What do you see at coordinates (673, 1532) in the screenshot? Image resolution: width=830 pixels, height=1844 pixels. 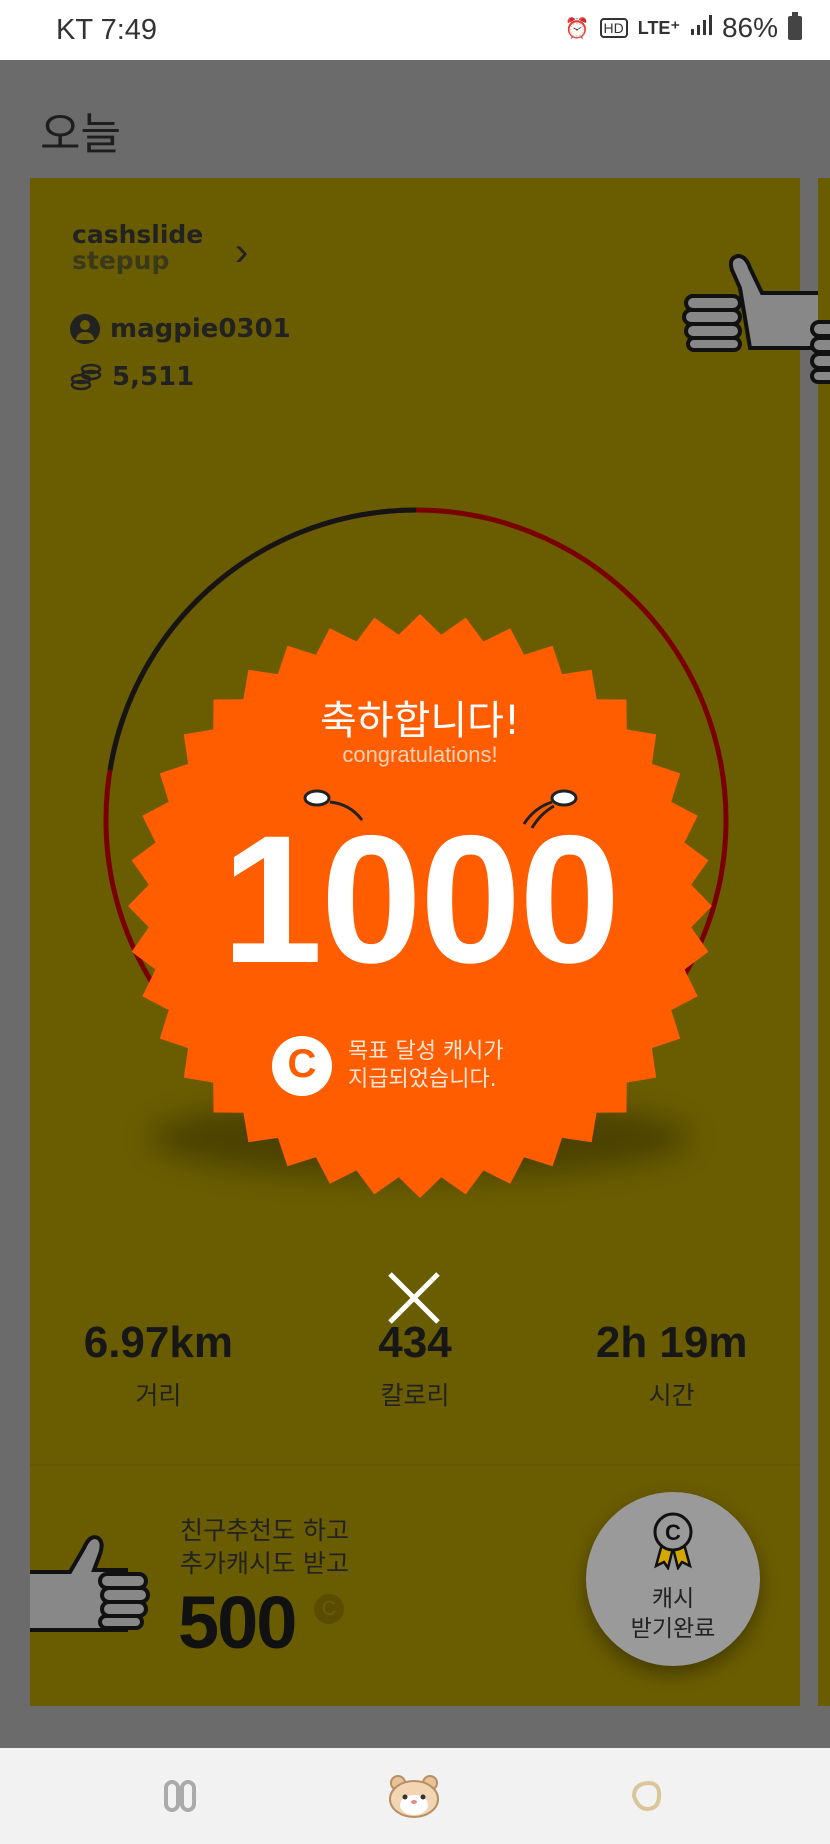 I see `svg-text: C` at bounding box center [673, 1532].